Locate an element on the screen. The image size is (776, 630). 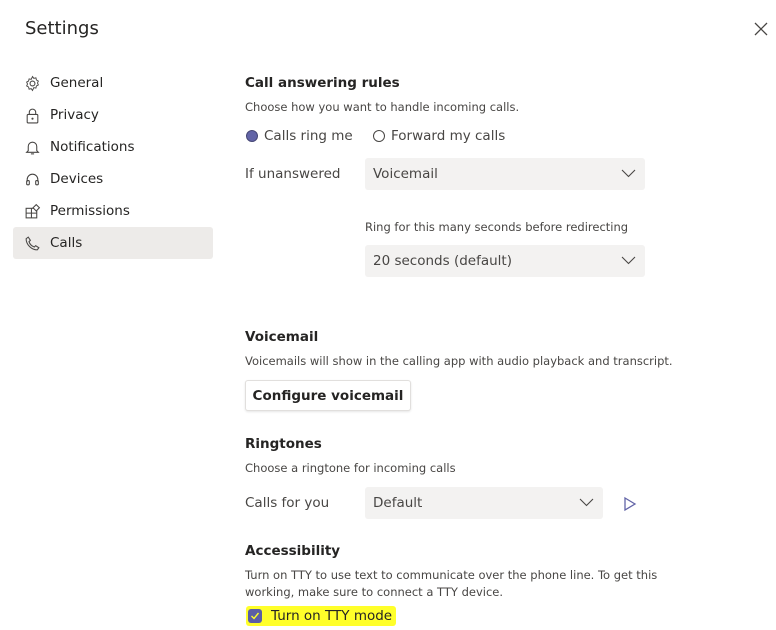
checkbox-checked-icon is located at coordinates (255, 616).